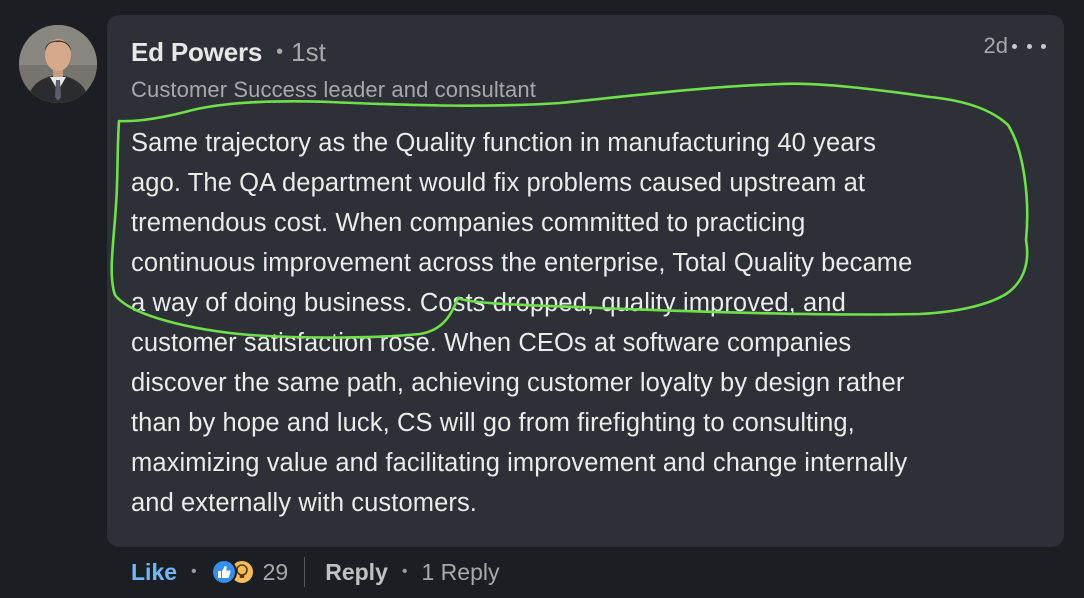 This screenshot has height=598, width=1084. Describe the element at coordinates (223, 572) in the screenshot. I see `like-reaction-icon` at that location.